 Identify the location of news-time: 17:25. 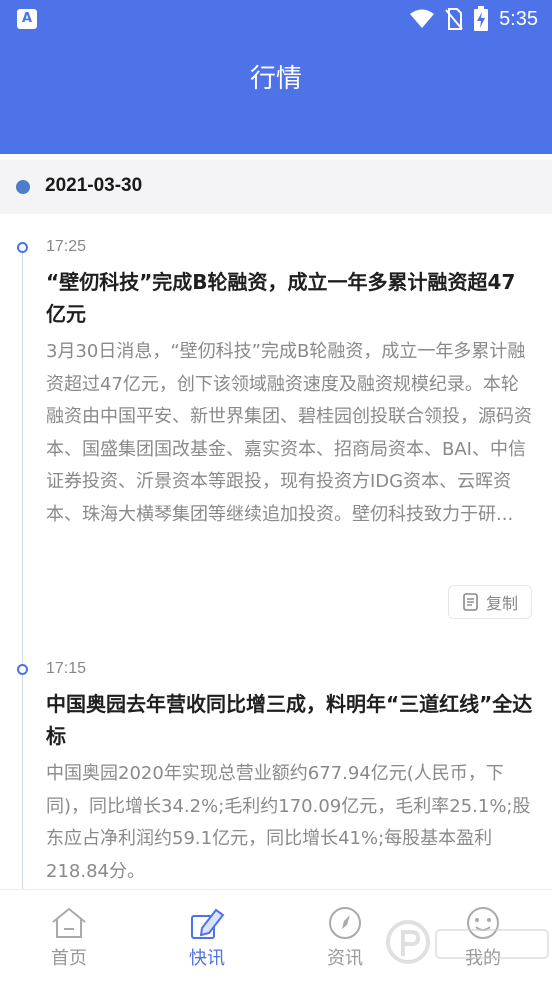
(66, 246).